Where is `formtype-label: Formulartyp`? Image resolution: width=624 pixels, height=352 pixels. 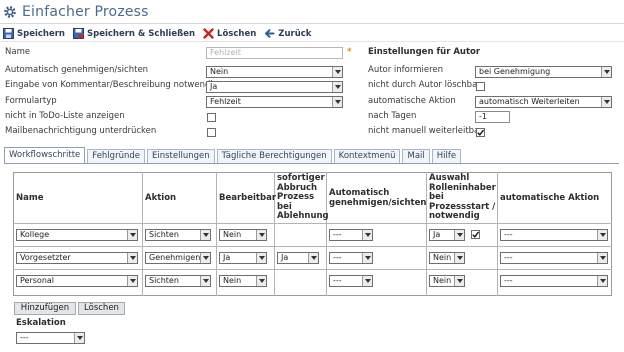 formtype-label: Formulartyp is located at coordinates (31, 101).